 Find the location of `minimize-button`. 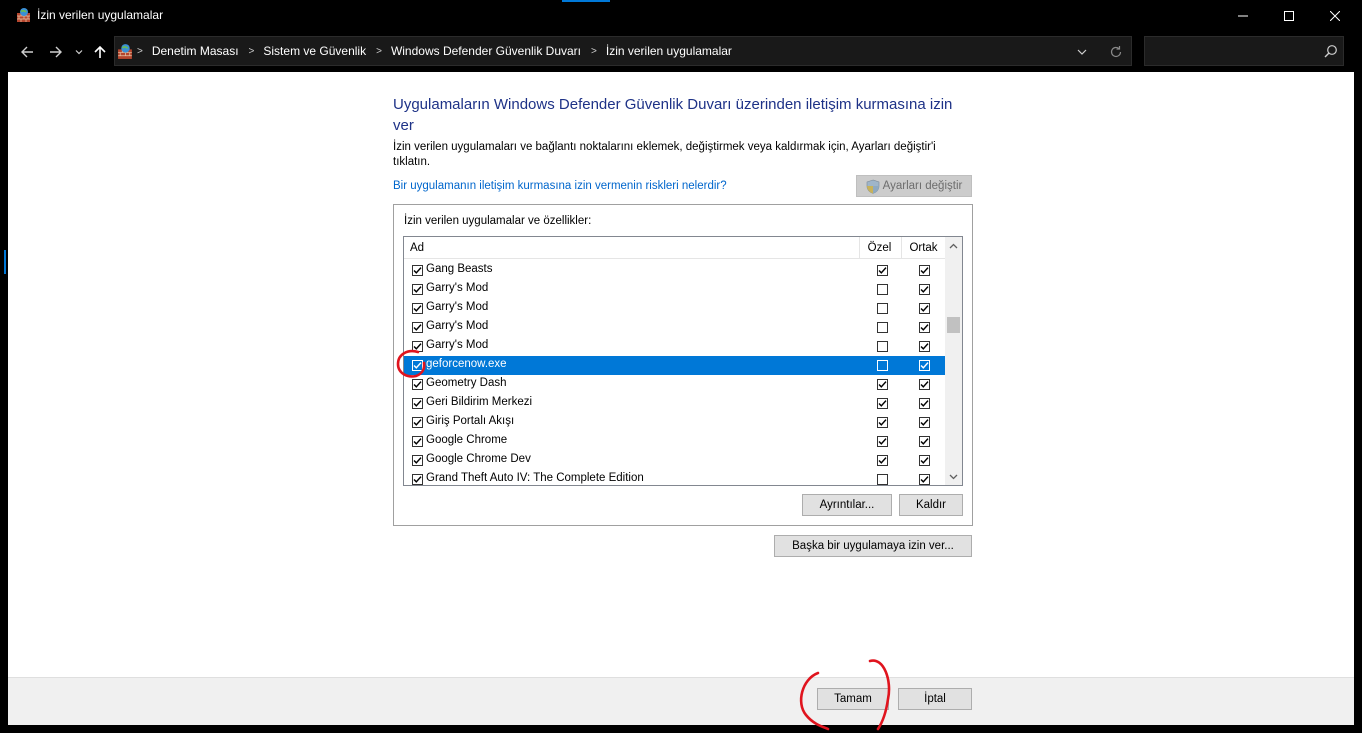

minimize-button is located at coordinates (1243, 16).